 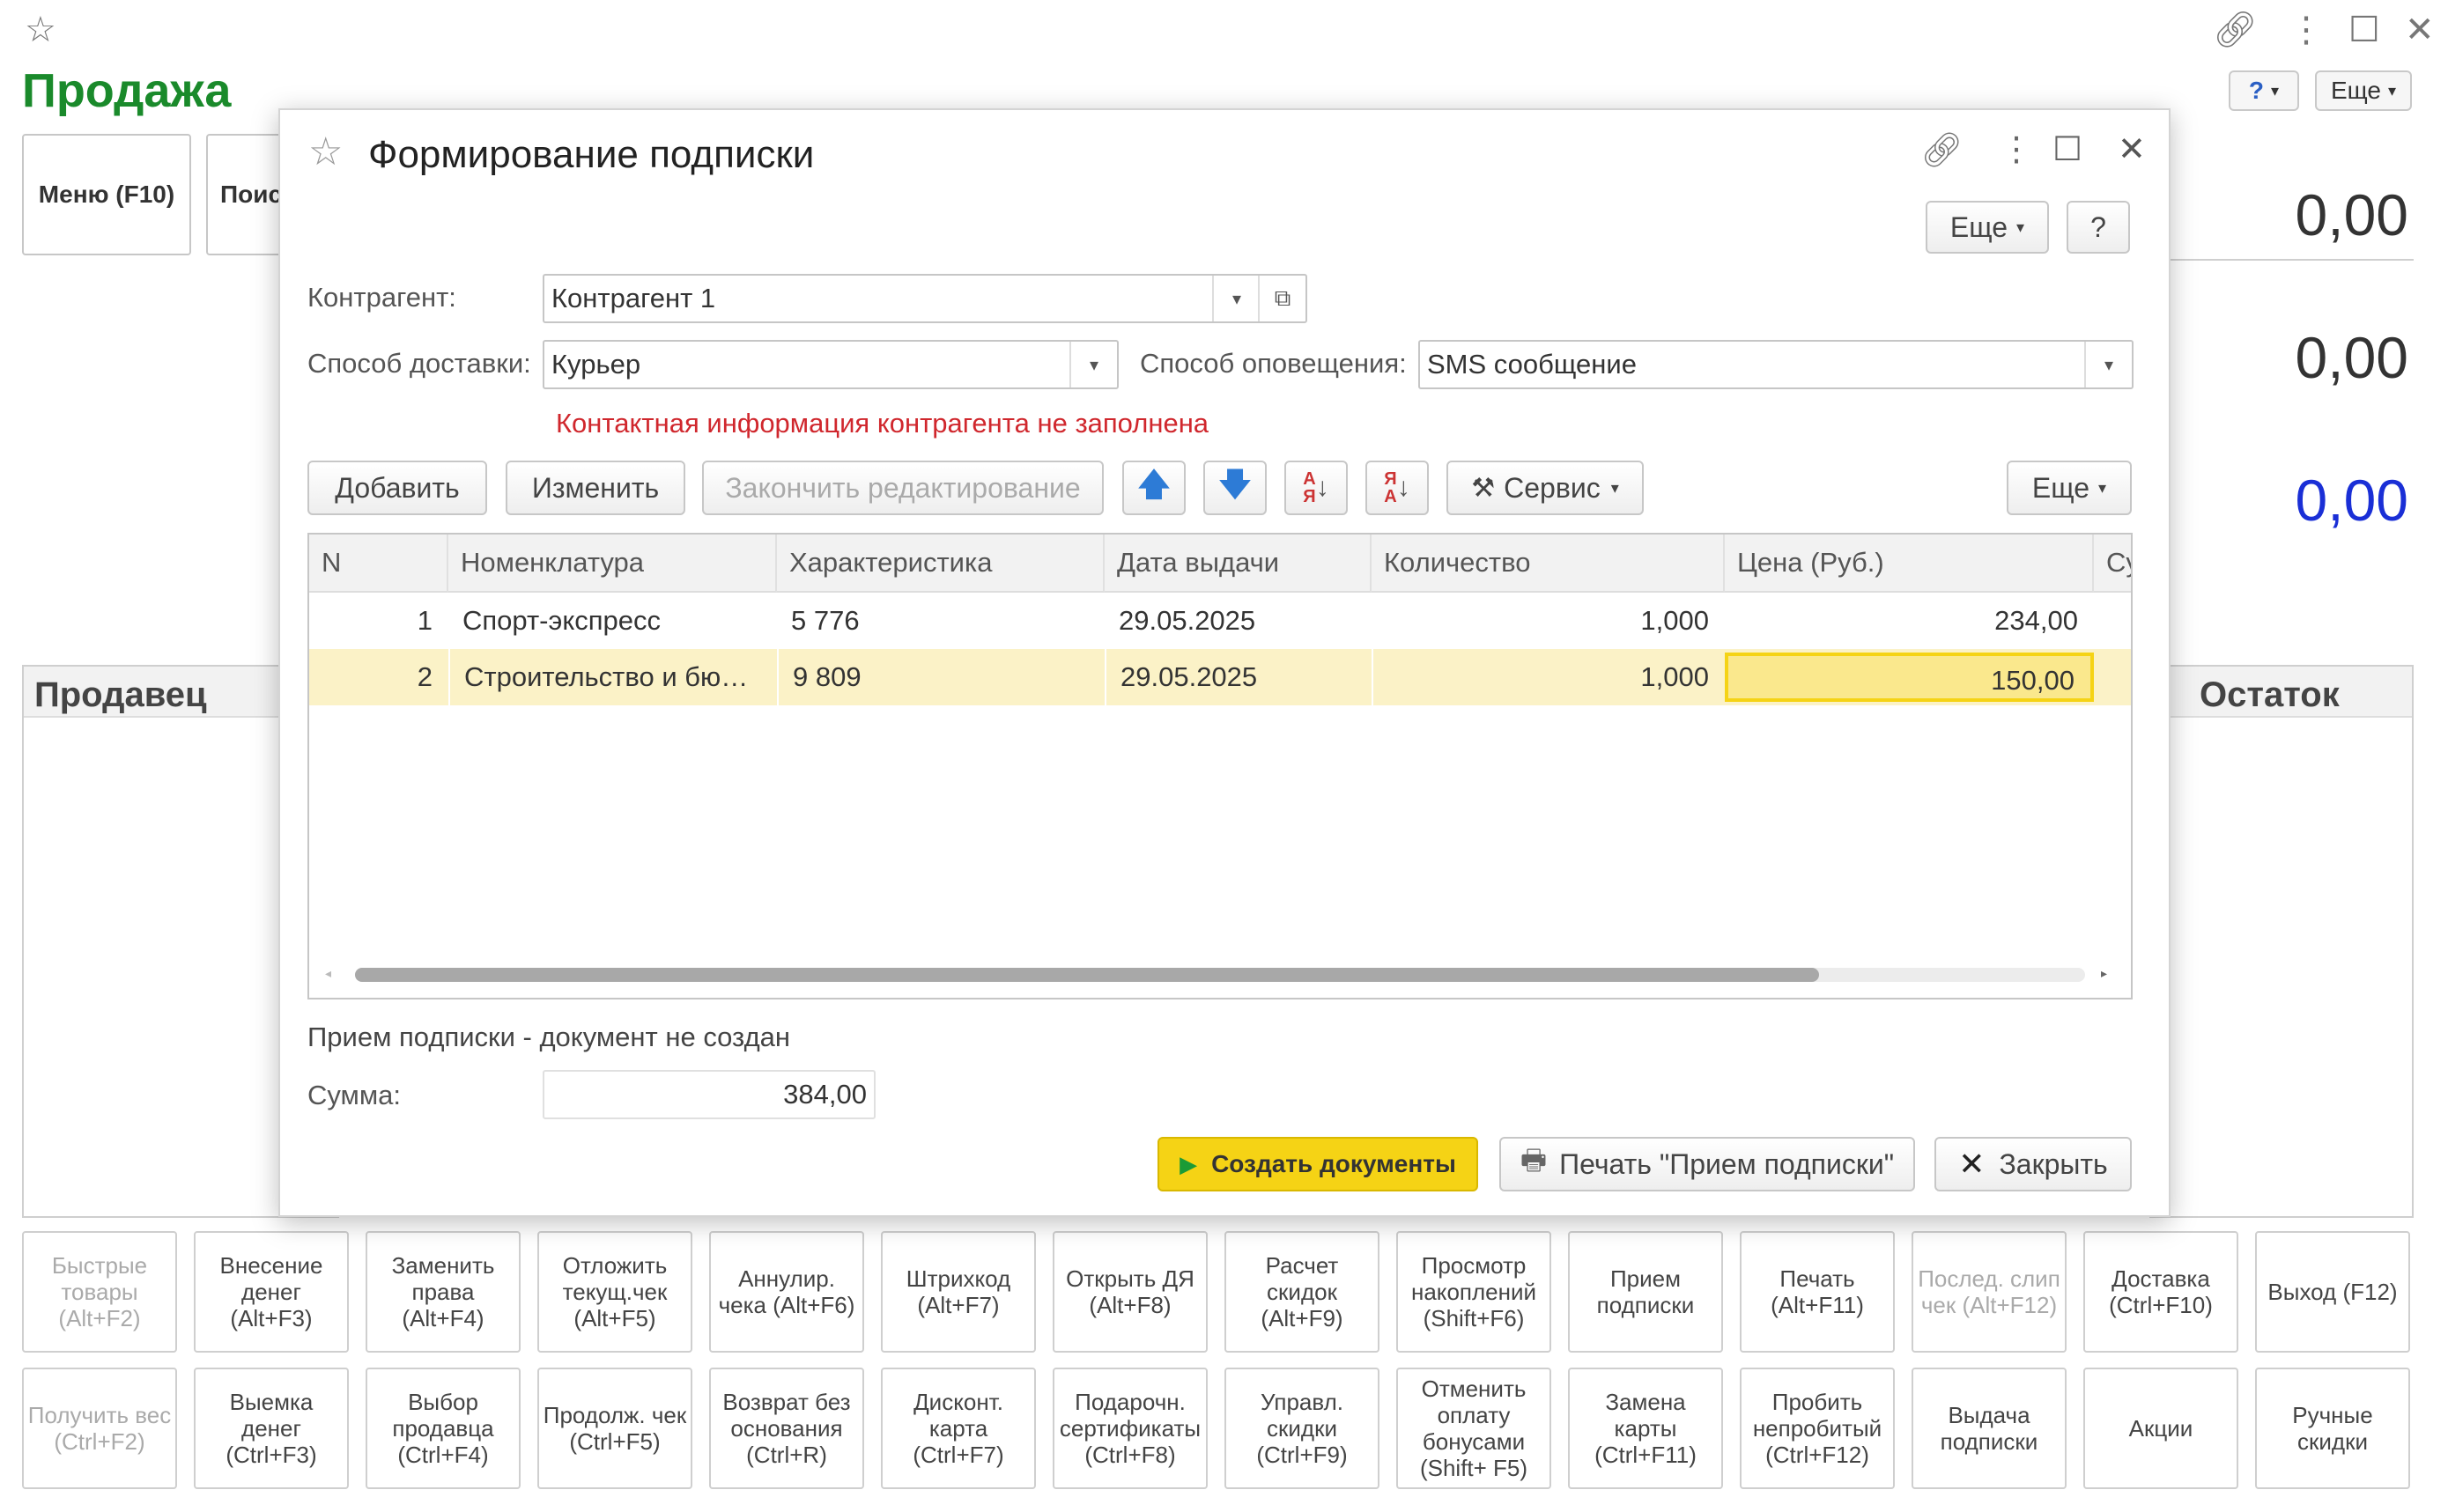 What do you see at coordinates (612, 621) in the screenshot?
I see `cell-item: Спорт-экспресс` at bounding box center [612, 621].